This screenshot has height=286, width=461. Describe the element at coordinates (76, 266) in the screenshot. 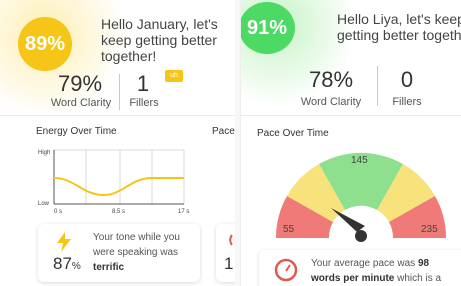

I see `tone-percent-sign: %` at that location.